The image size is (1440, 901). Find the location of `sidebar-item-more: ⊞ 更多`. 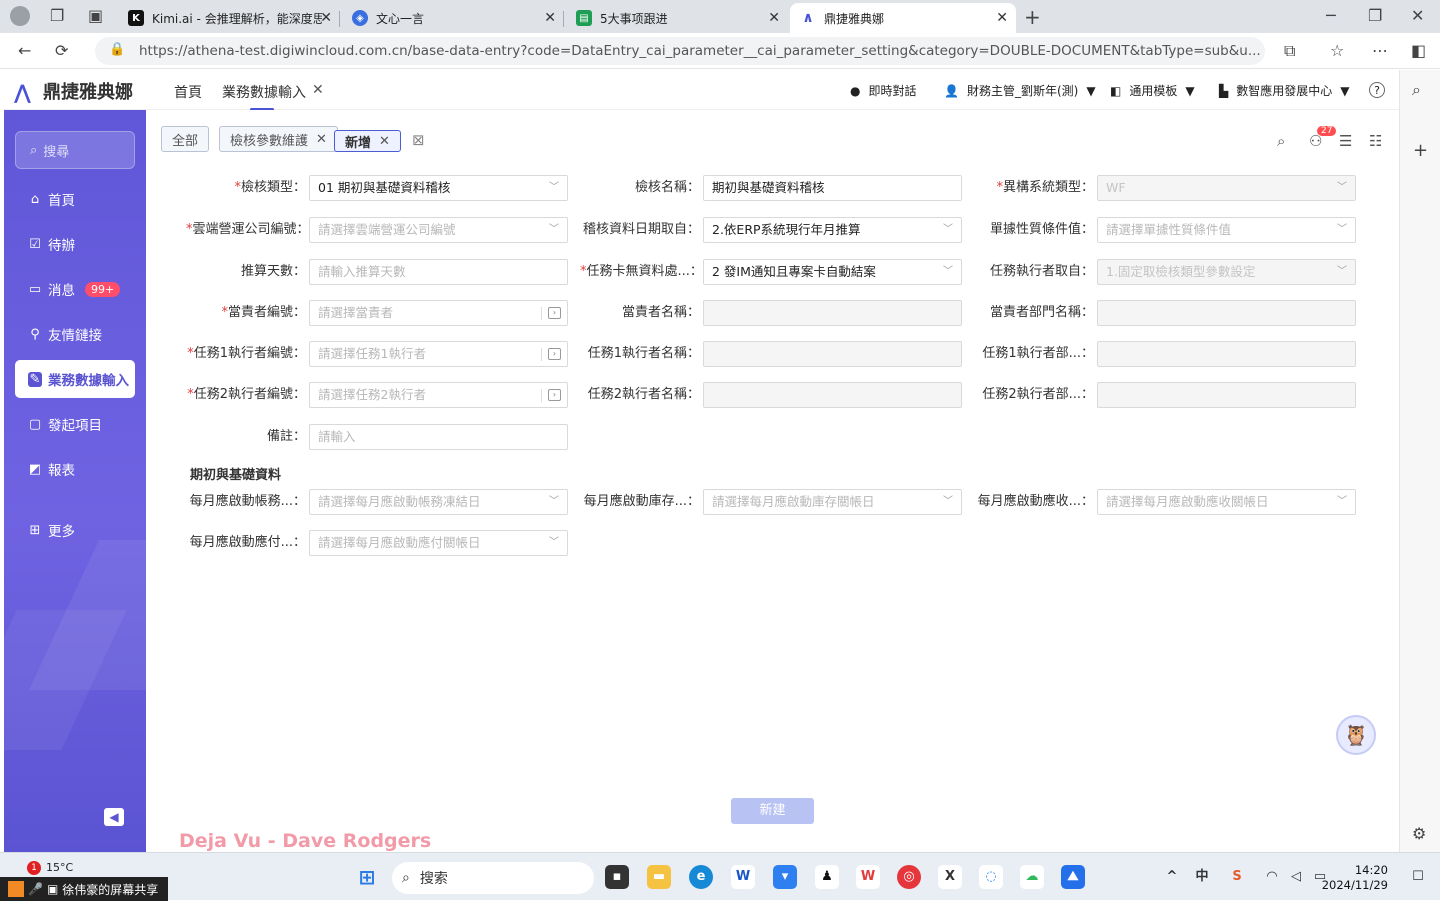

sidebar-item-more: ⊞ 更多 is located at coordinates (75, 530).